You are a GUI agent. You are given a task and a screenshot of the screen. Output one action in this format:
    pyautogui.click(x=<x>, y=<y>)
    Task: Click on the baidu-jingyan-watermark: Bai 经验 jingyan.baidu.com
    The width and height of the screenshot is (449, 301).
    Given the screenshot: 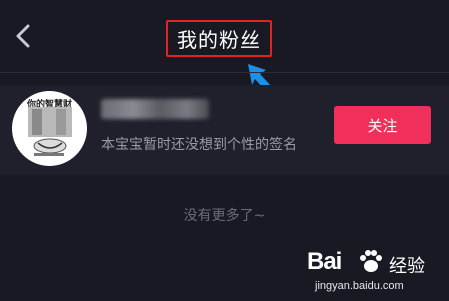 What is the action you would take?
    pyautogui.click(x=377, y=273)
    